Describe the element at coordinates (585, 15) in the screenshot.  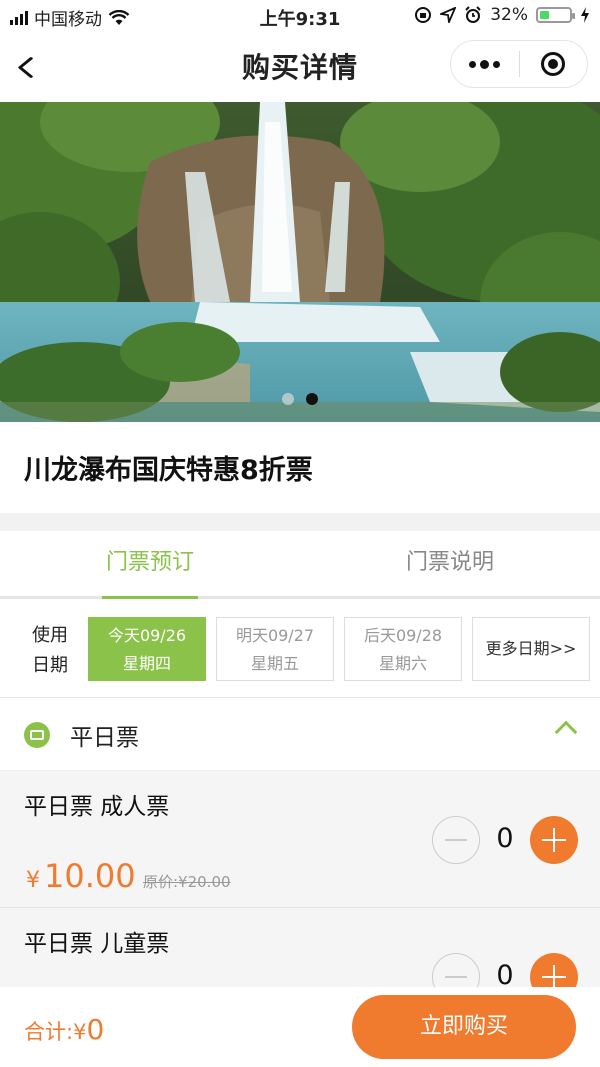
I see `charging-icon` at that location.